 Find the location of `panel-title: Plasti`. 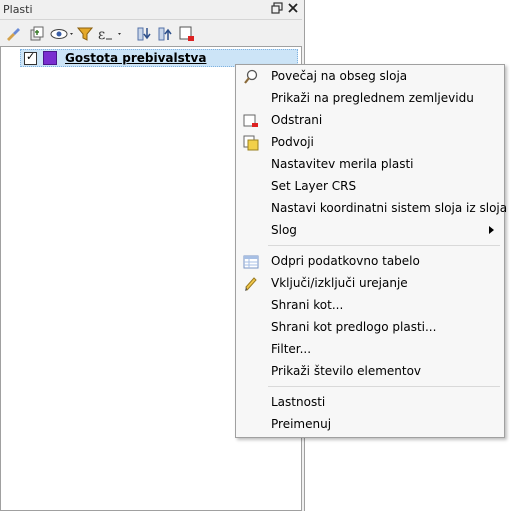

panel-title: Plasti is located at coordinates (18, 9).